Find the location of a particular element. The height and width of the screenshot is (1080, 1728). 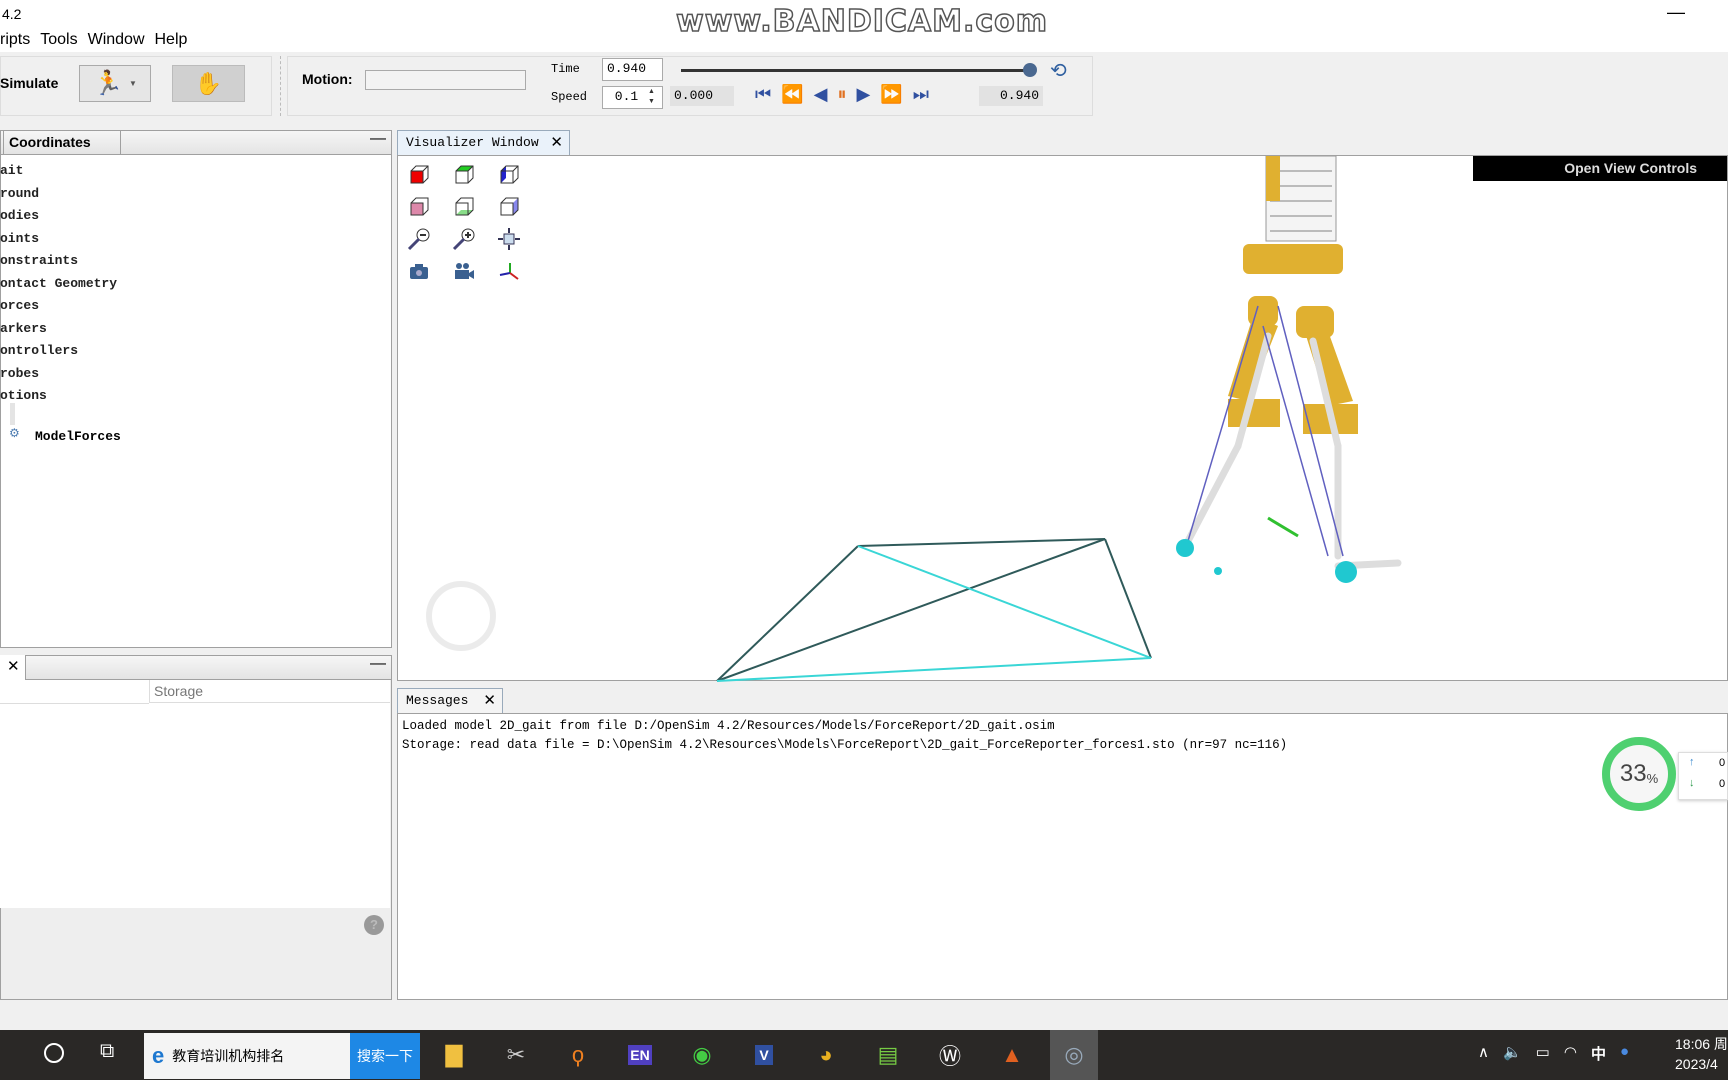

menu-tools: Tools is located at coordinates (58, 40).